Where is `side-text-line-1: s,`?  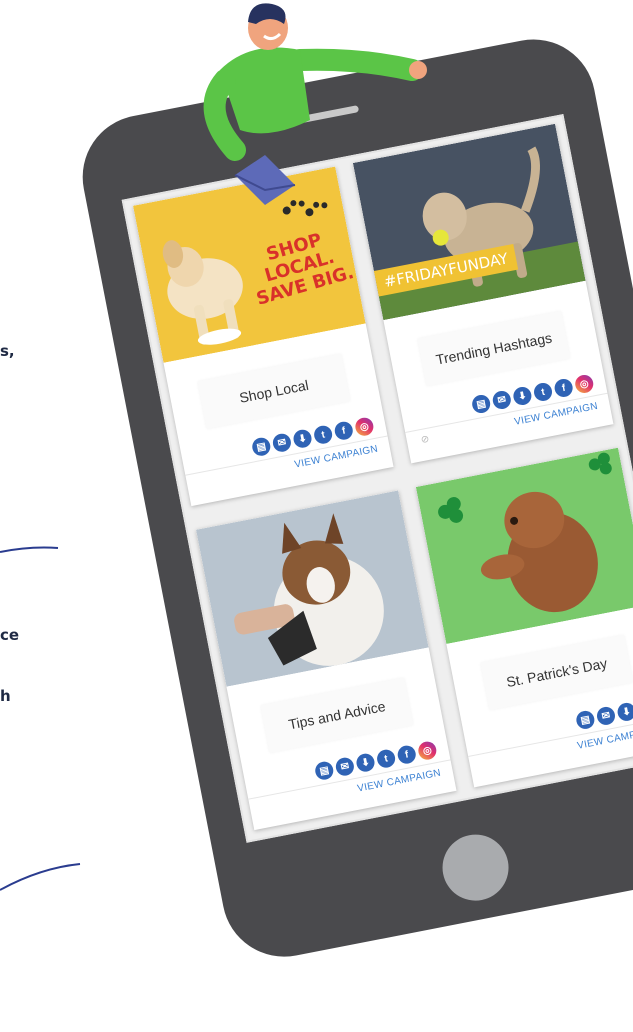
side-text-line-1: s, is located at coordinates (7, 351).